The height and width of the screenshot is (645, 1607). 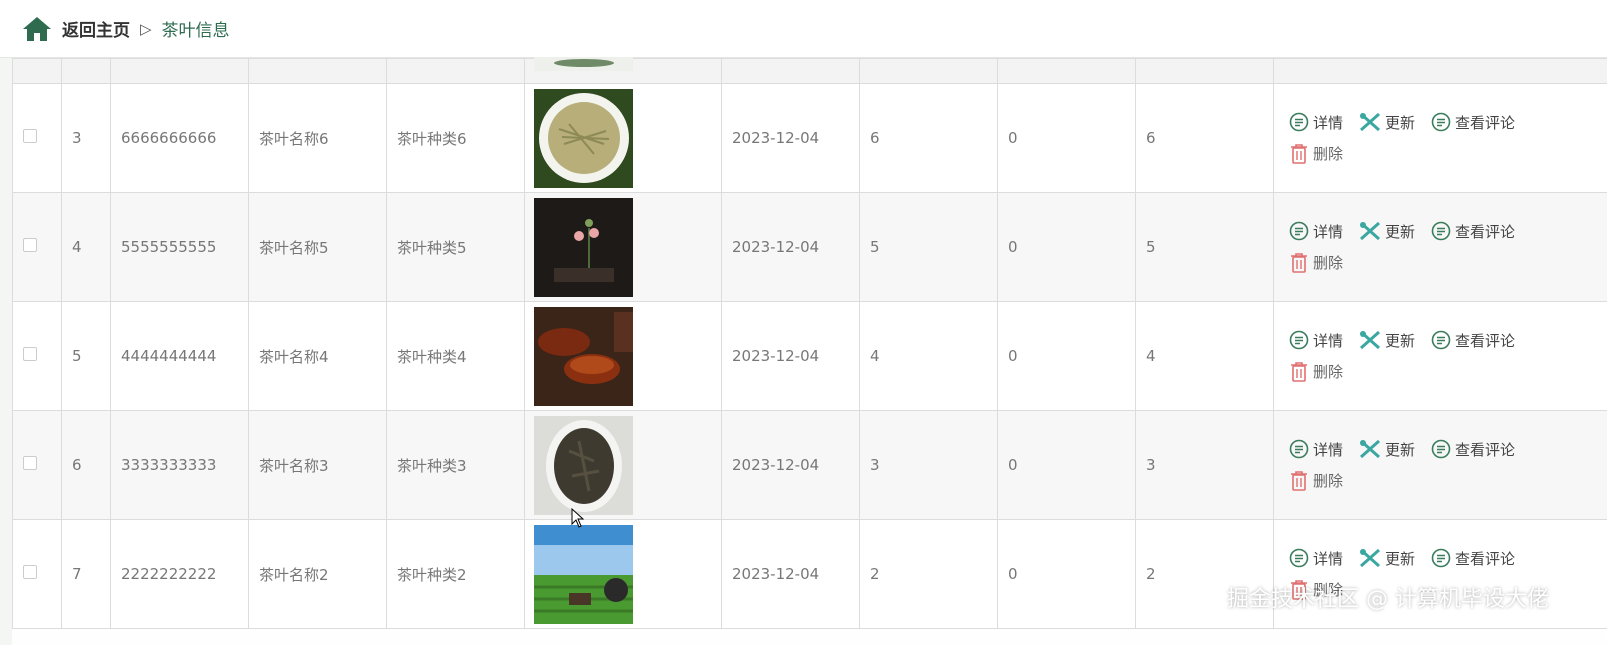 What do you see at coordinates (179, 356) in the screenshot?
I see `tea-code: 4444444444` at bounding box center [179, 356].